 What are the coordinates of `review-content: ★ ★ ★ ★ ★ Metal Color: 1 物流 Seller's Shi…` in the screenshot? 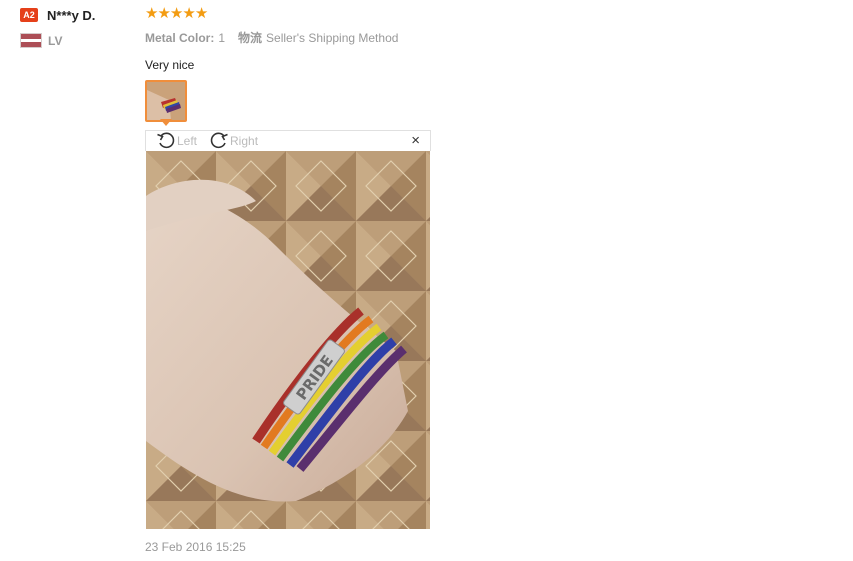 It's located at (445, 39).